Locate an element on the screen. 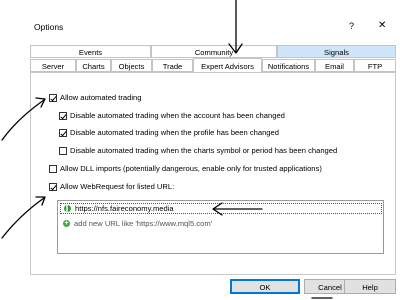 This screenshot has height=300, width=400. tab-server: Server is located at coordinates (53, 65).